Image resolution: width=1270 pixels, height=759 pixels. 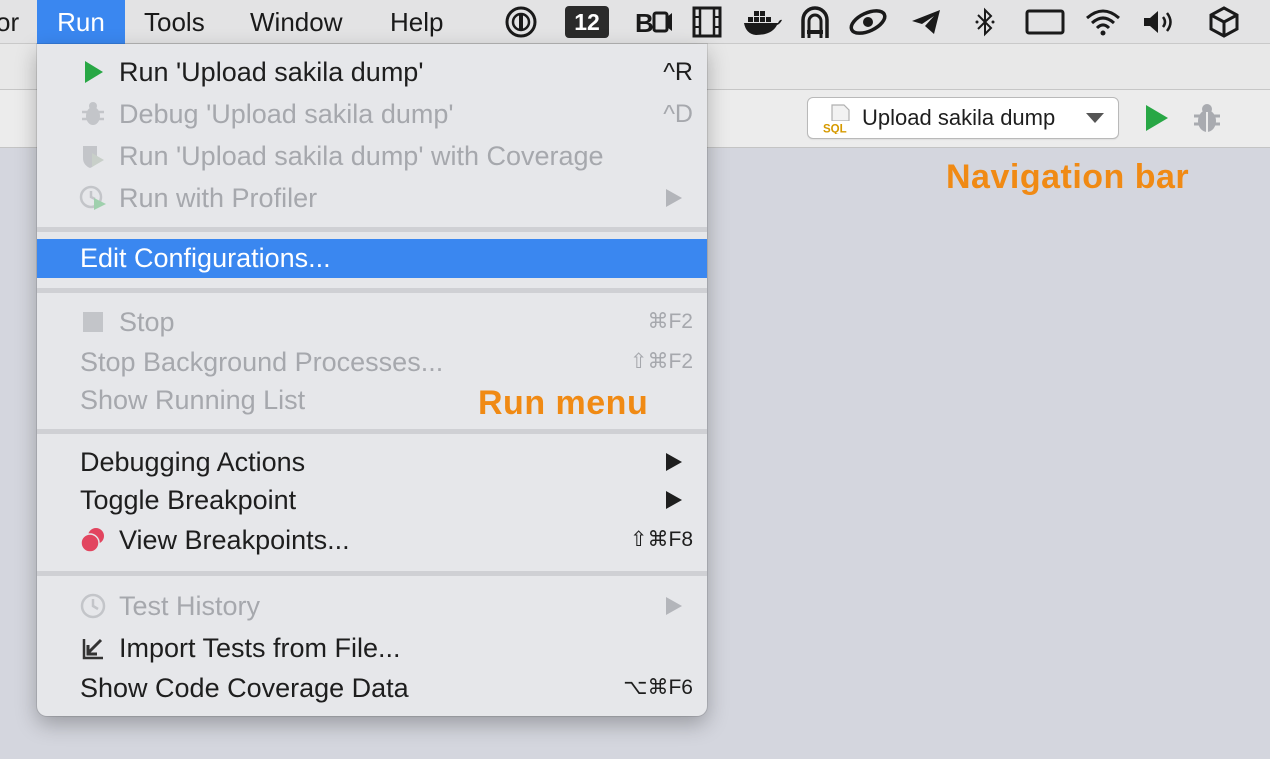 I want to click on menu-item-debug-shortcut: ^D, so click(x=678, y=114).